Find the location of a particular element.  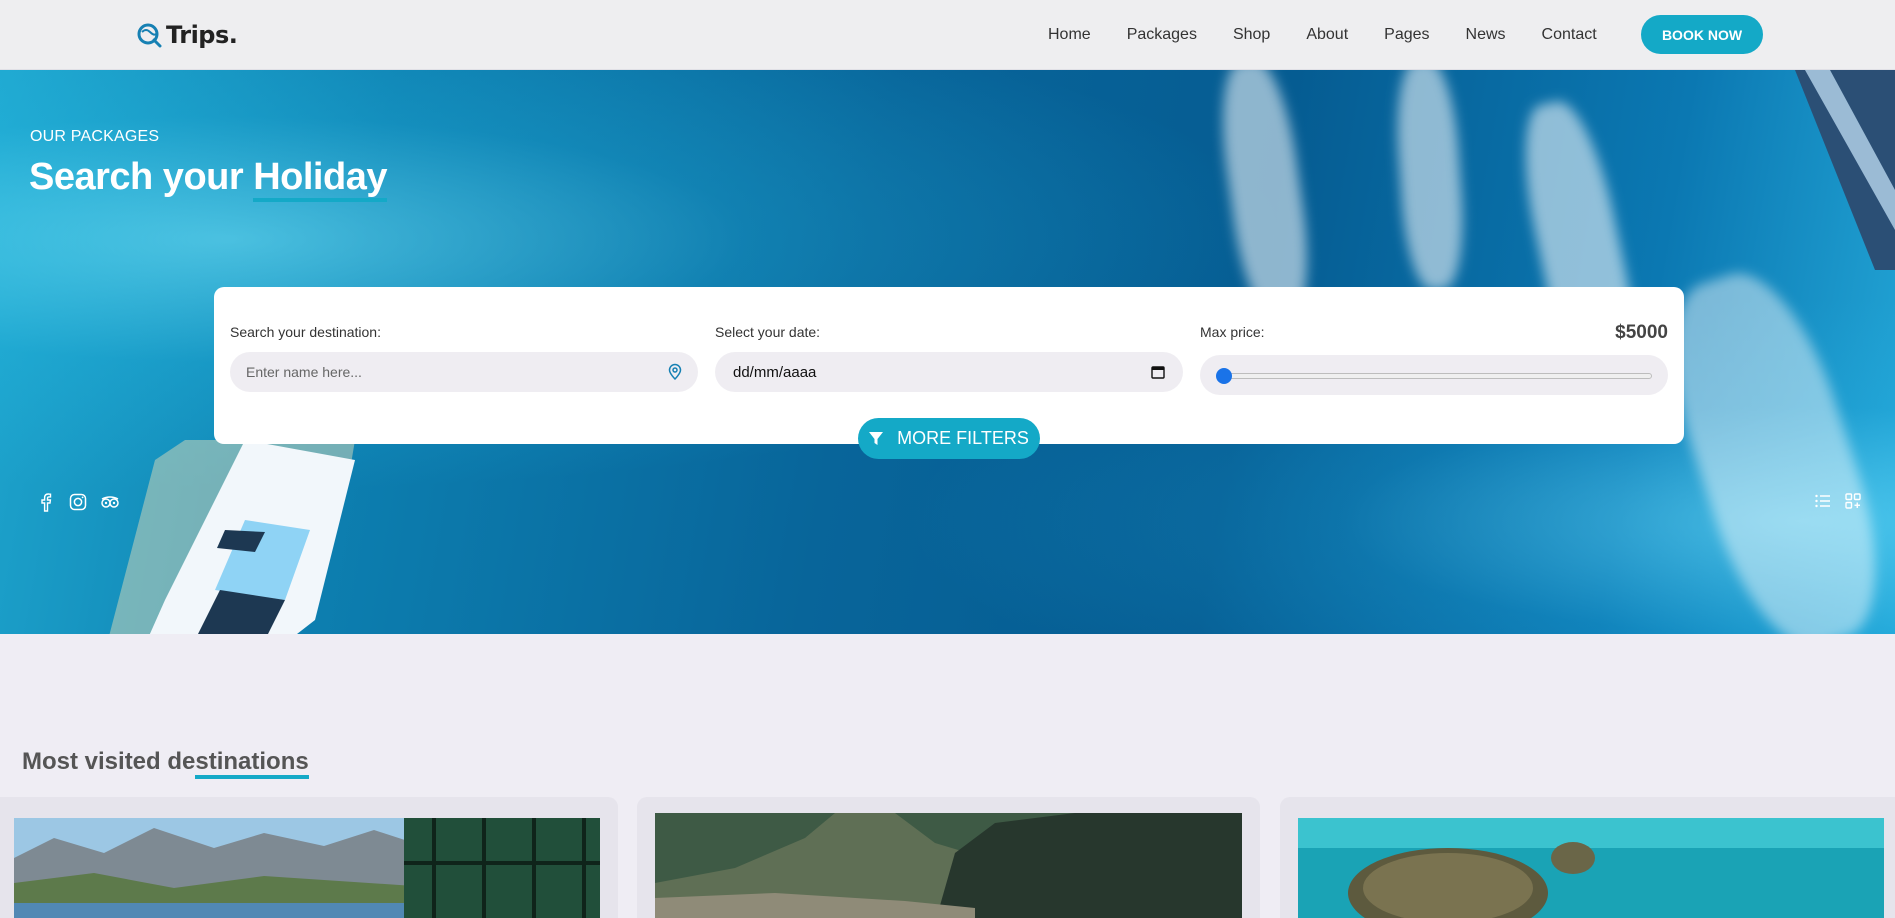

pier-image is located at coordinates (1845, 170).